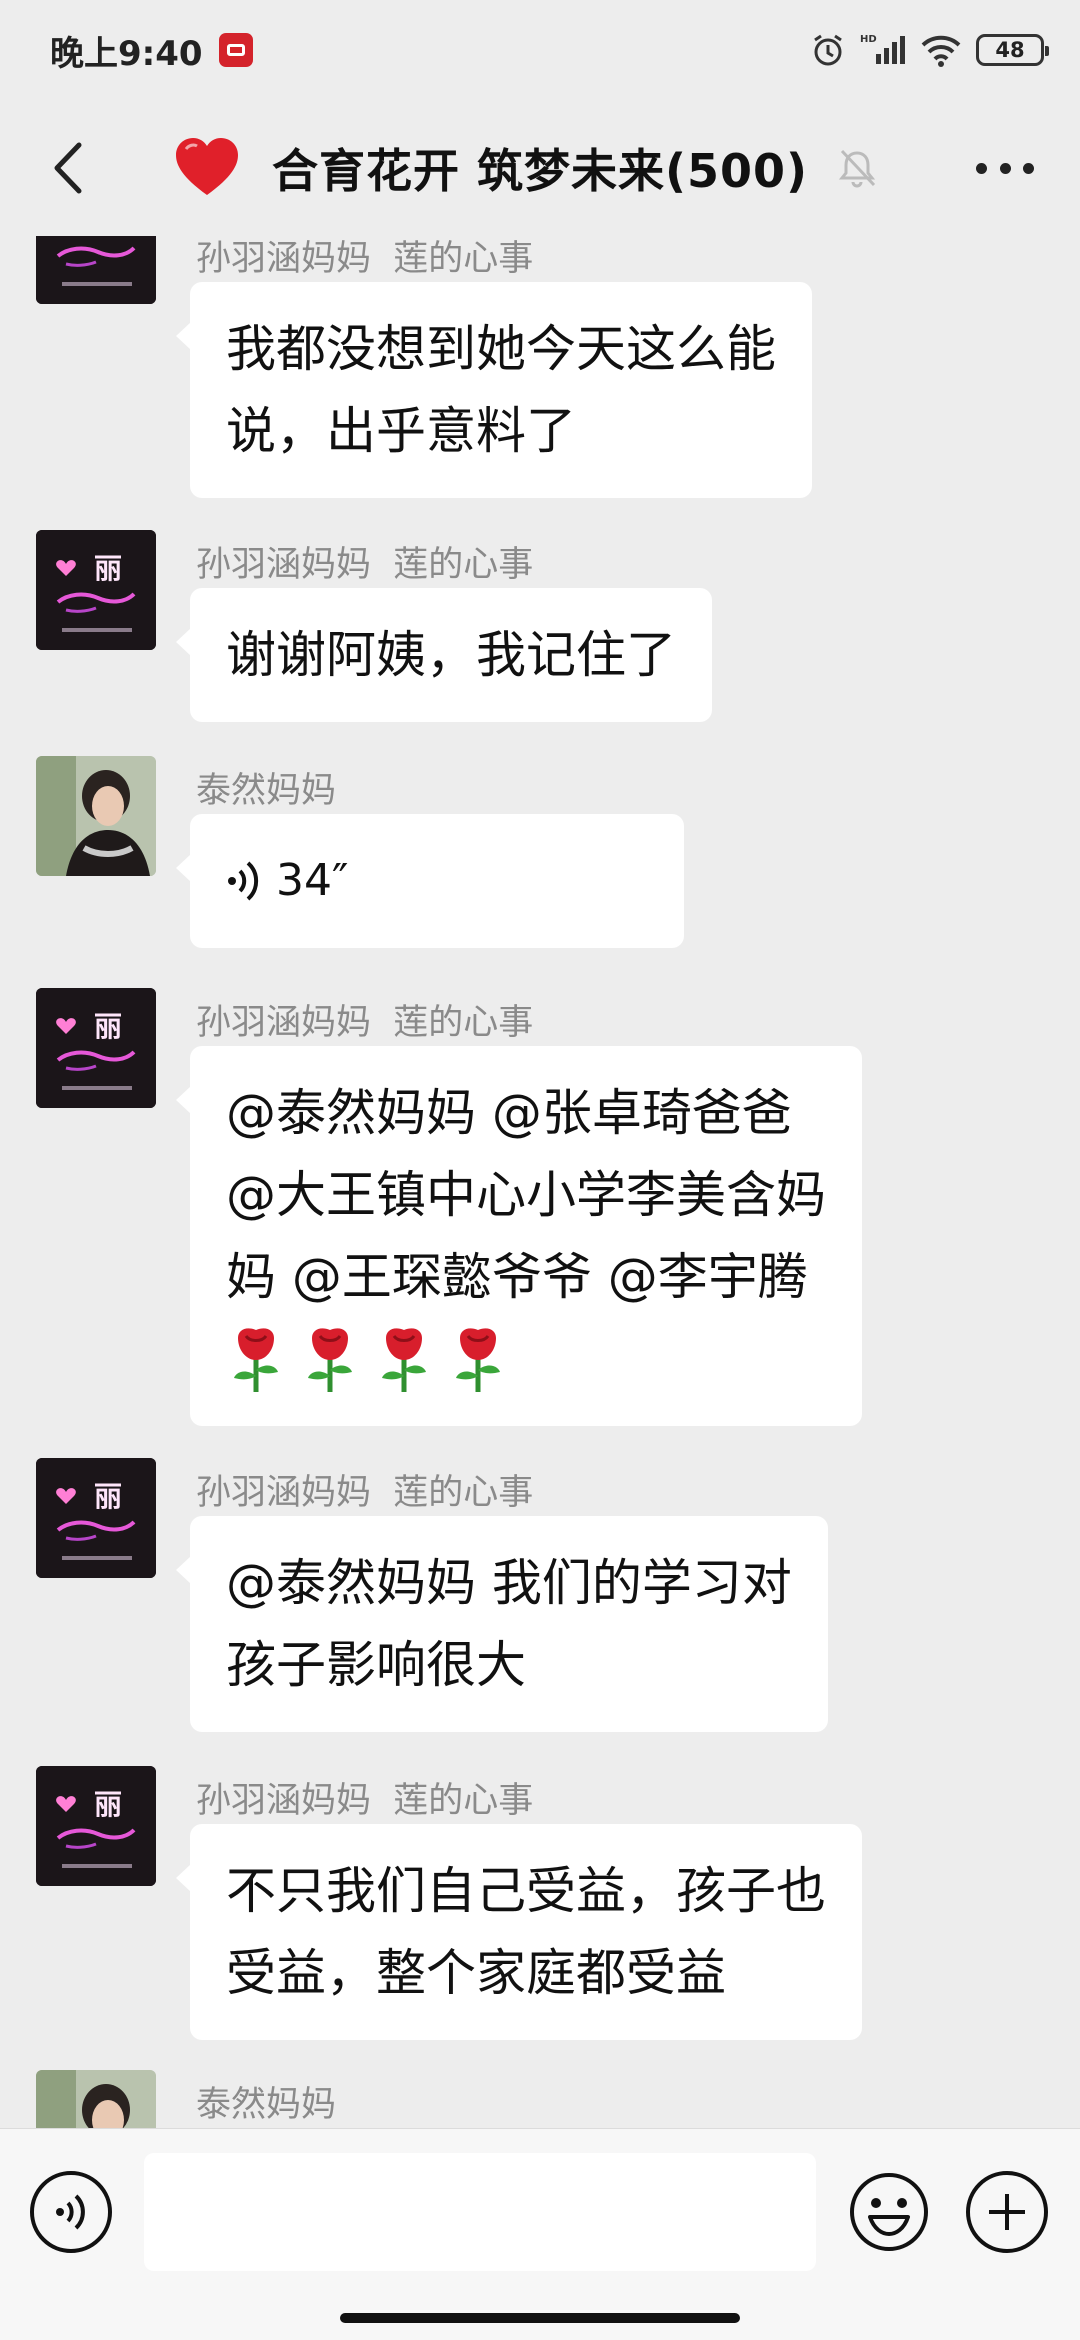 The image size is (1080, 2340). I want to click on voice-input-button, so click(71, 2212).